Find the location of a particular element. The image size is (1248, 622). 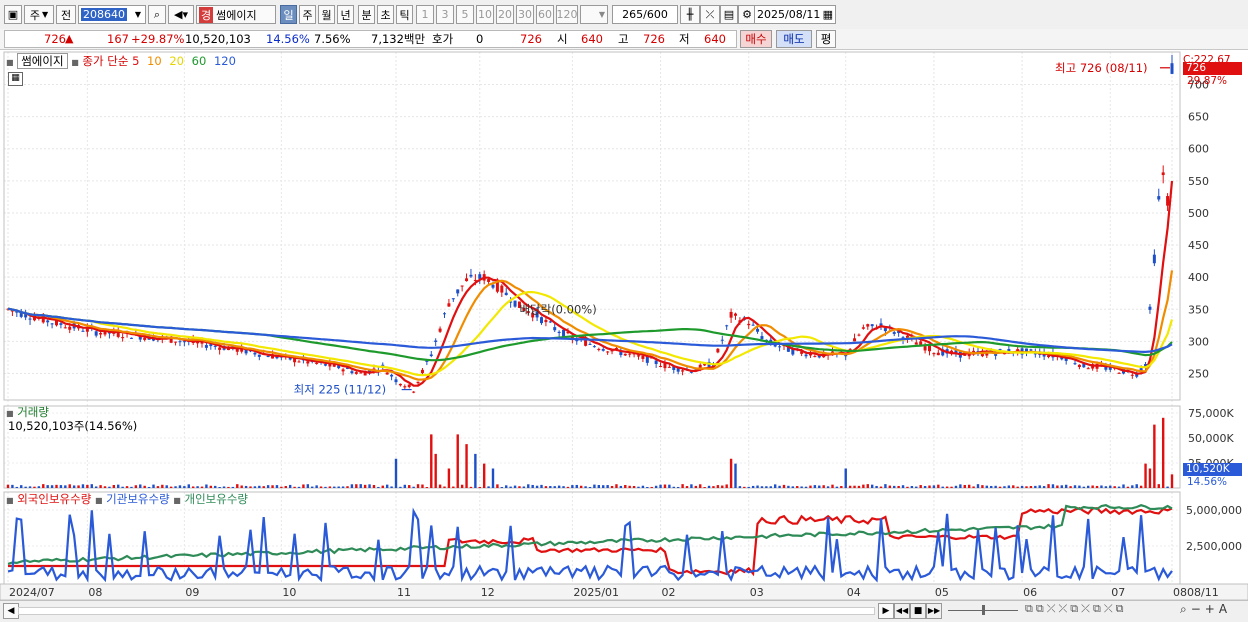

scroll-left-button: ◀ is located at coordinates (11, 611).